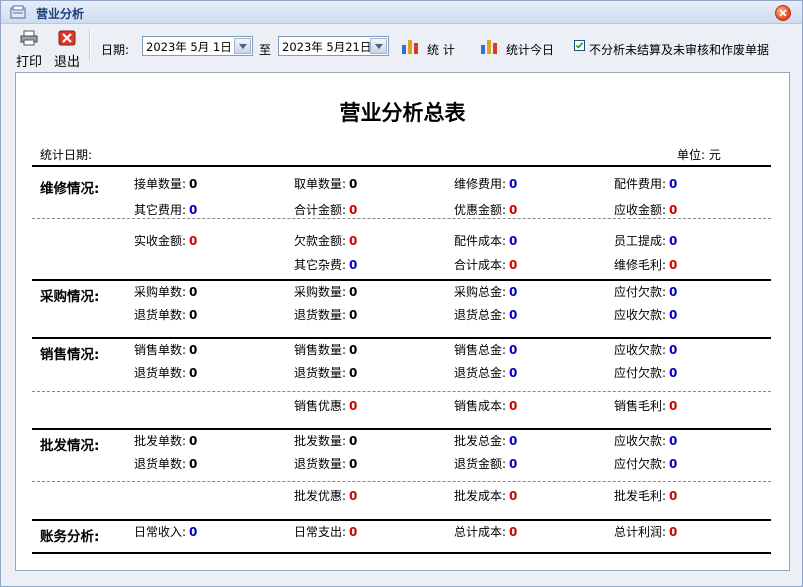 This screenshot has width=803, height=587. I want to click on field-label: 合计金额:, so click(320, 210).